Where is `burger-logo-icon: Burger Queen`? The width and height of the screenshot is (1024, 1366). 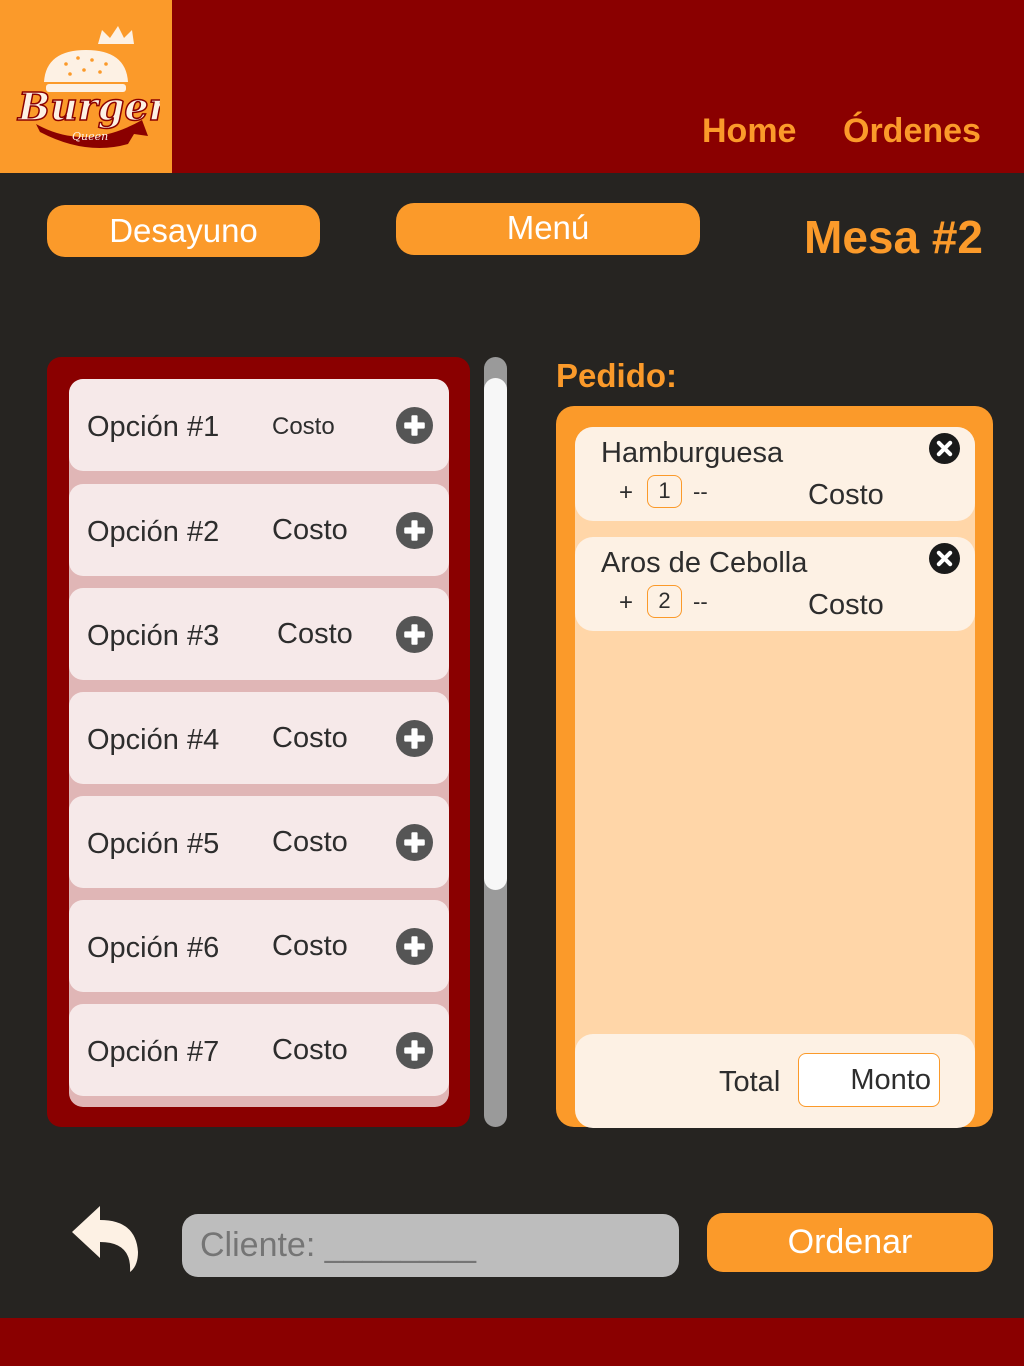
burger-logo-icon: Burger Queen is located at coordinates (88, 87).